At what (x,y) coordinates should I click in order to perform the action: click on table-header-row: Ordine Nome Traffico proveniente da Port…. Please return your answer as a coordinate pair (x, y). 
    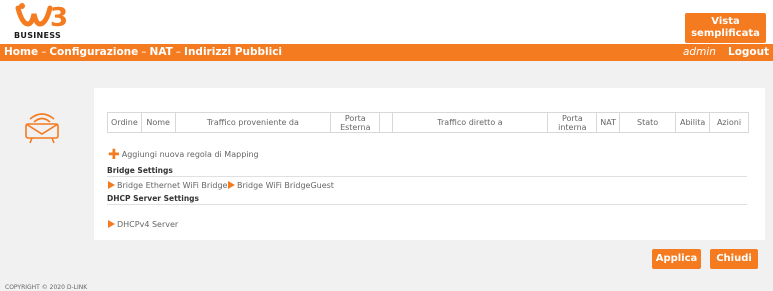
    Looking at the image, I should click on (428, 122).